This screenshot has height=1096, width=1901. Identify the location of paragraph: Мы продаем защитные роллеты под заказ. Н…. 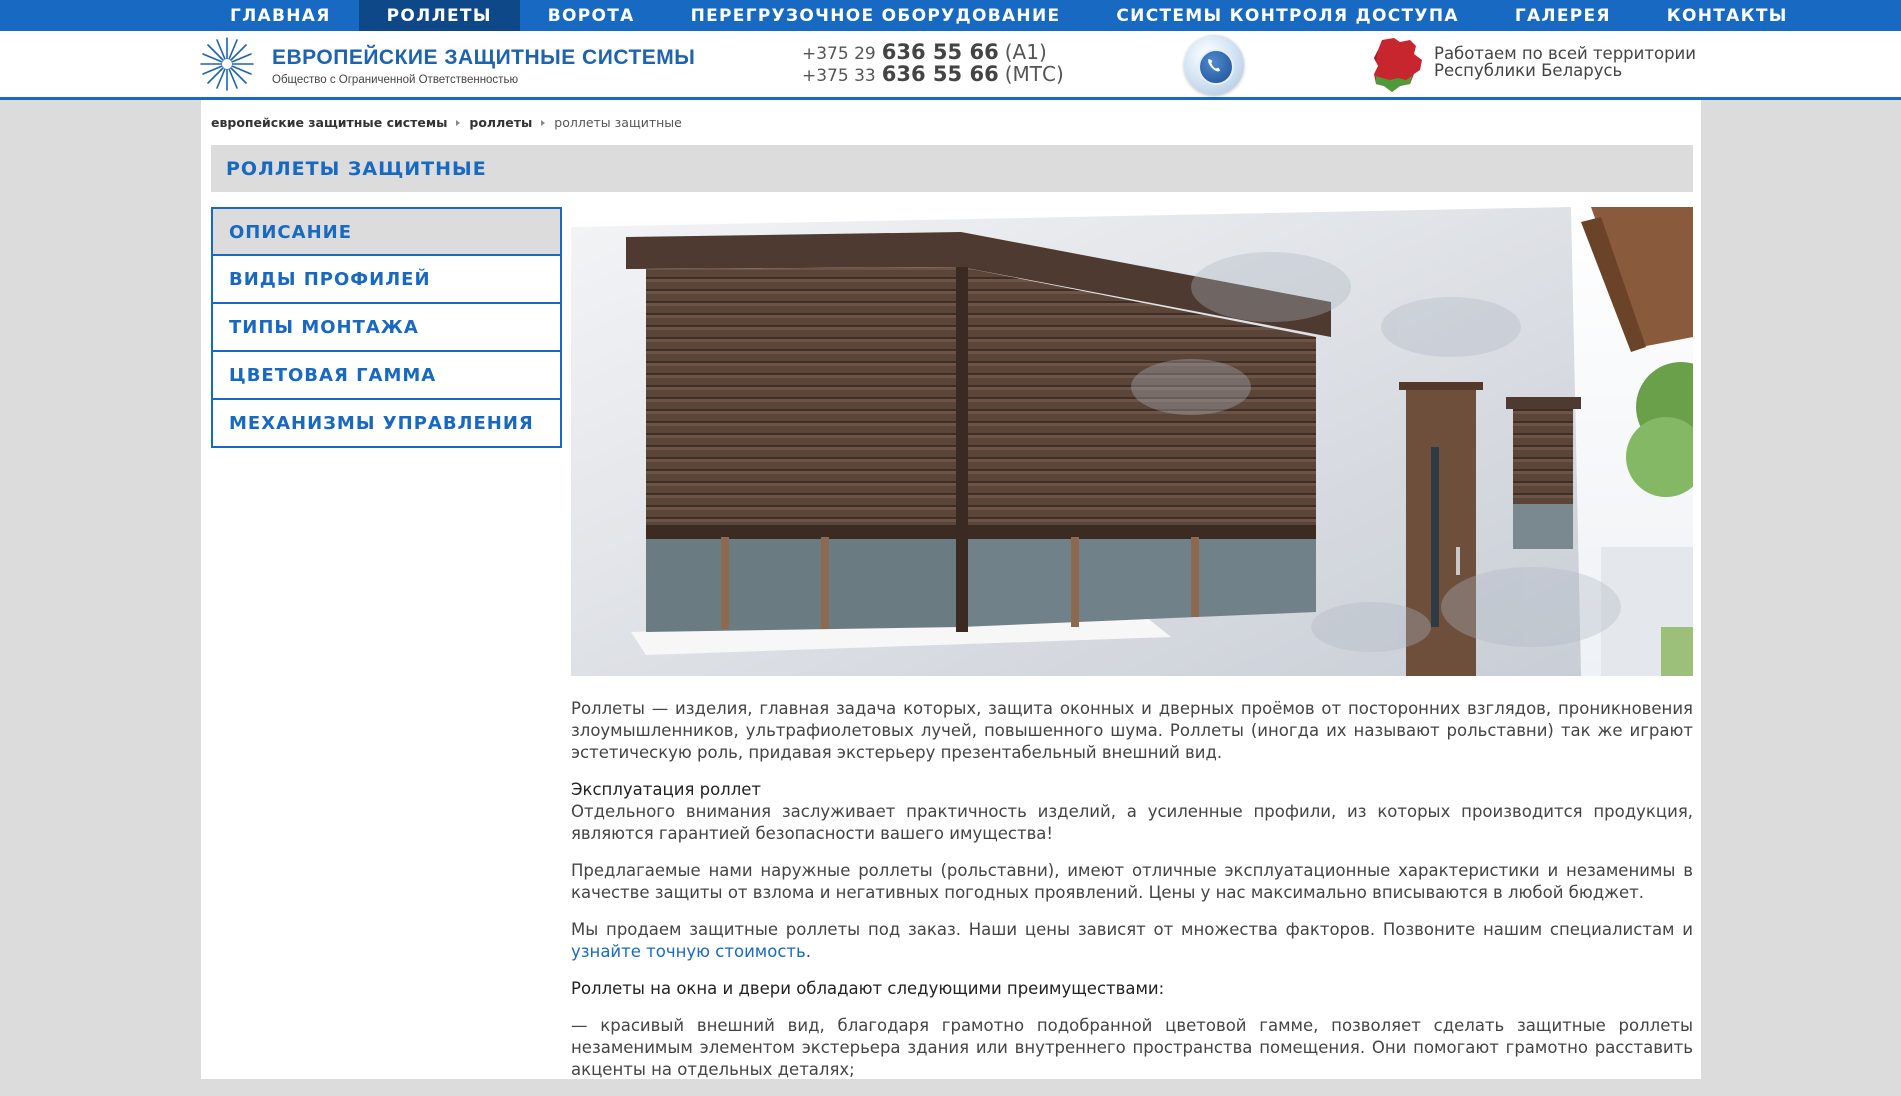
(1132, 941).